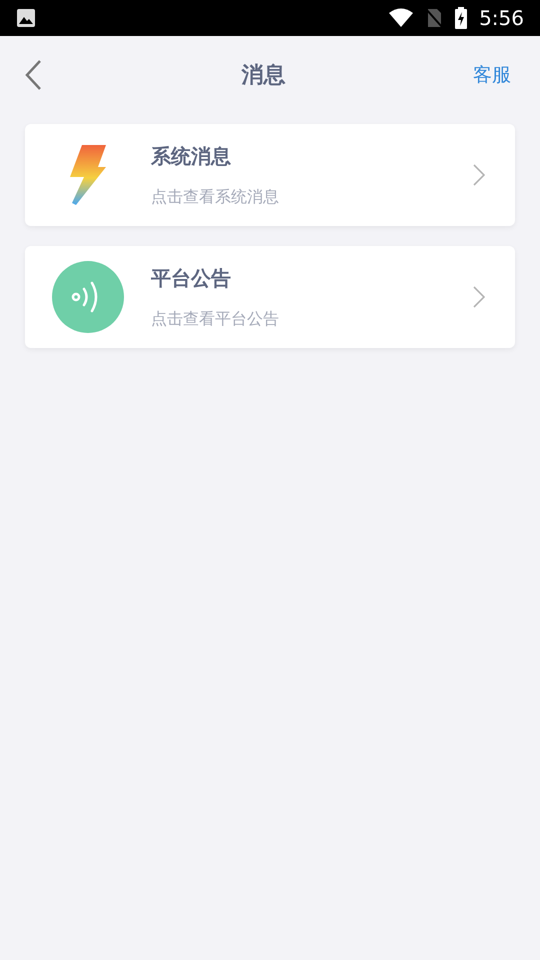 The image size is (540, 960). What do you see at coordinates (26, 18) in the screenshot?
I see `image-icon` at bounding box center [26, 18].